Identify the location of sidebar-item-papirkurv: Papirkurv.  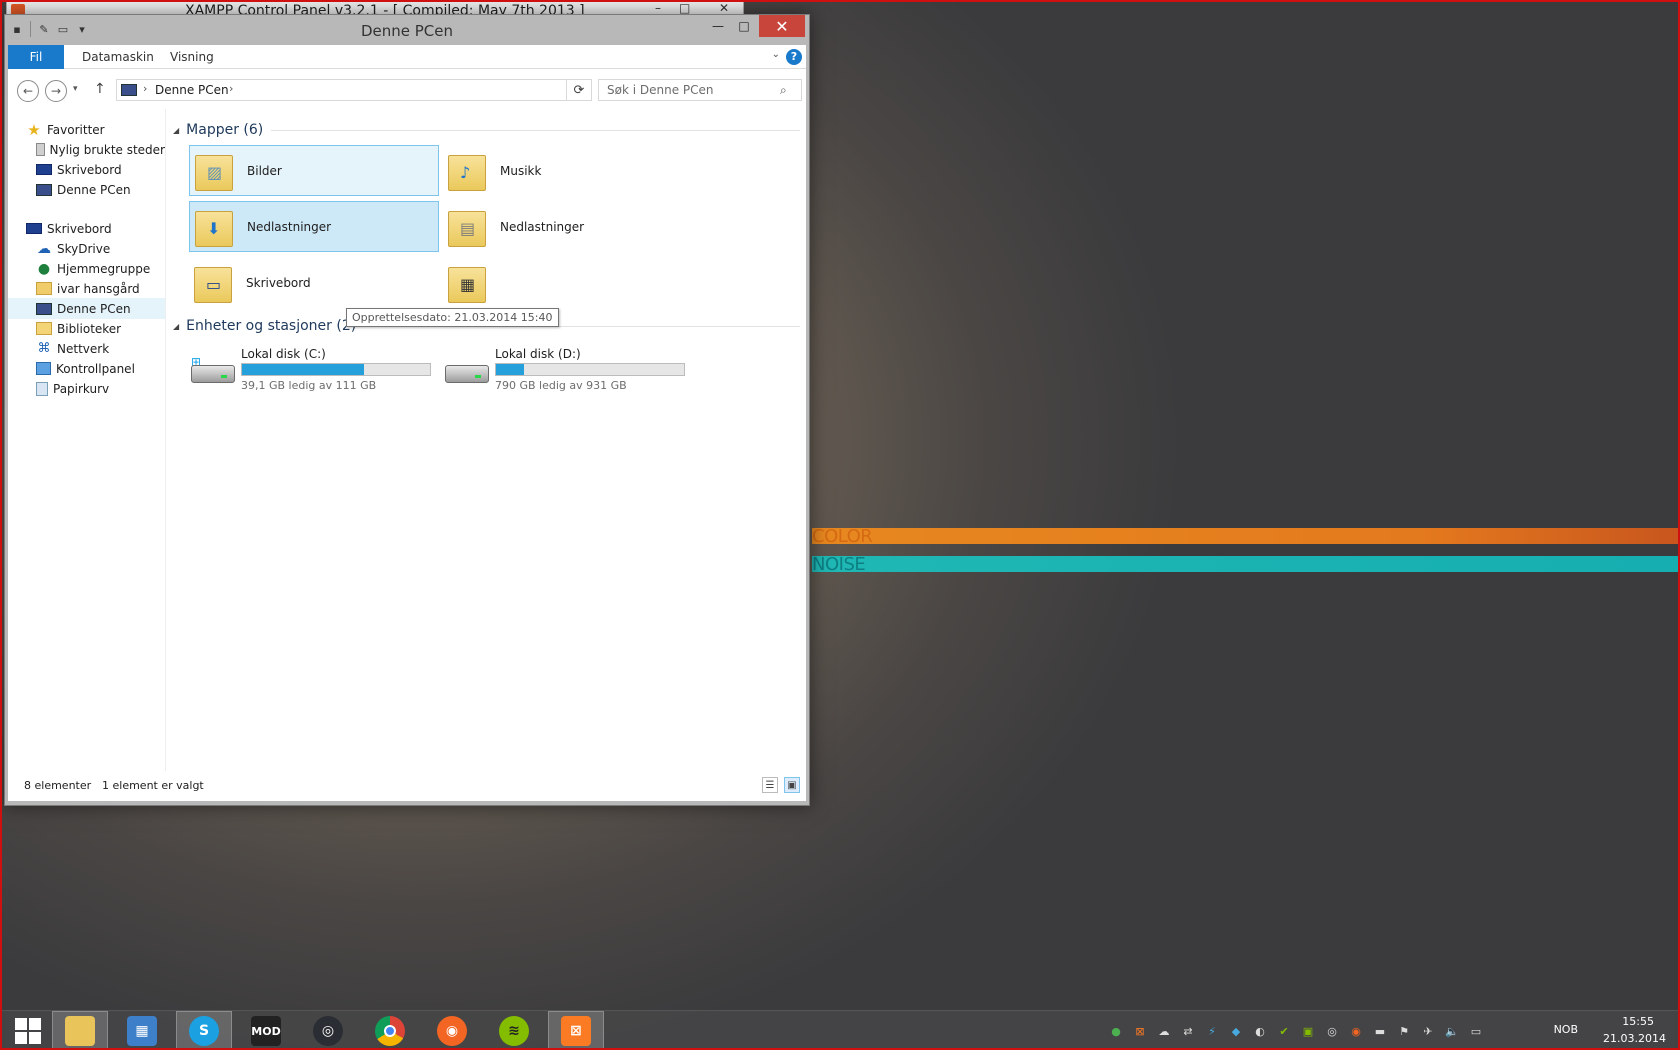
(86, 388).